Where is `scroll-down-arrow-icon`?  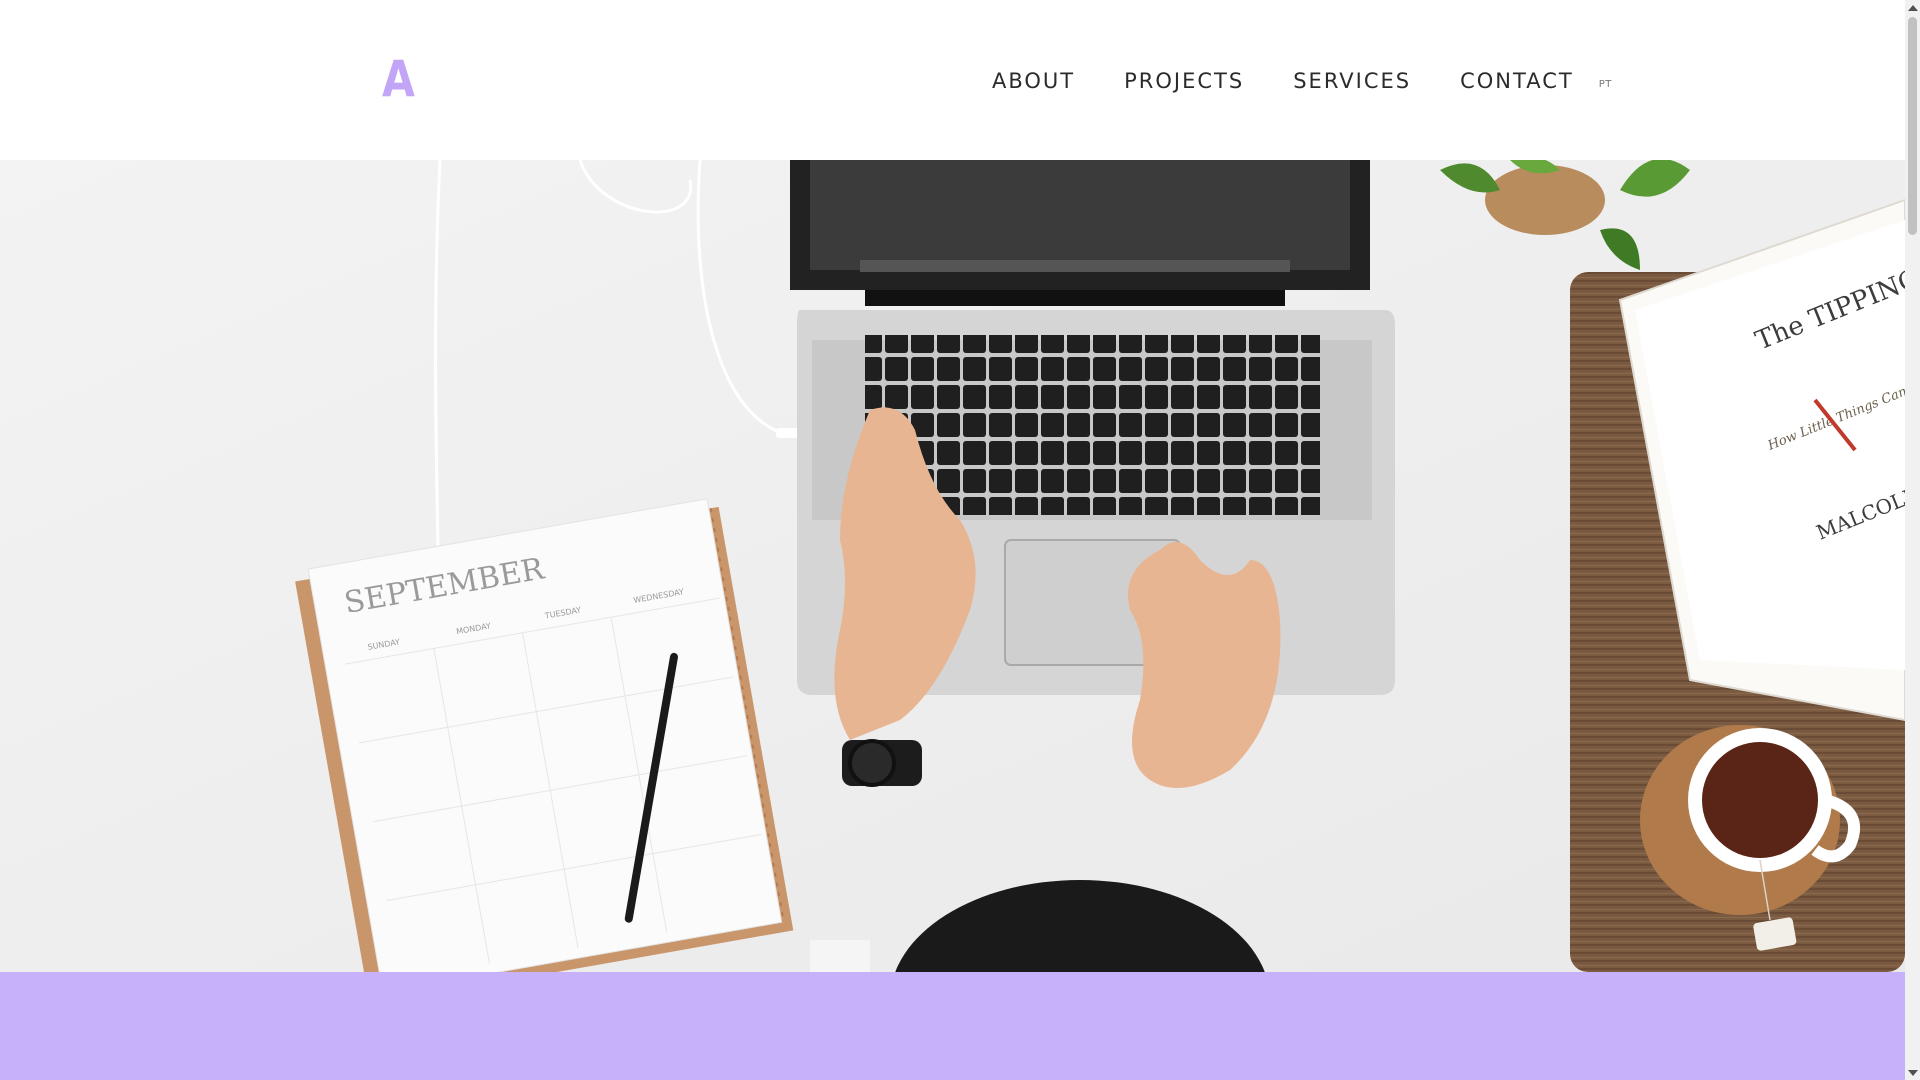
scroll-down-arrow-icon is located at coordinates (1912, 1072).